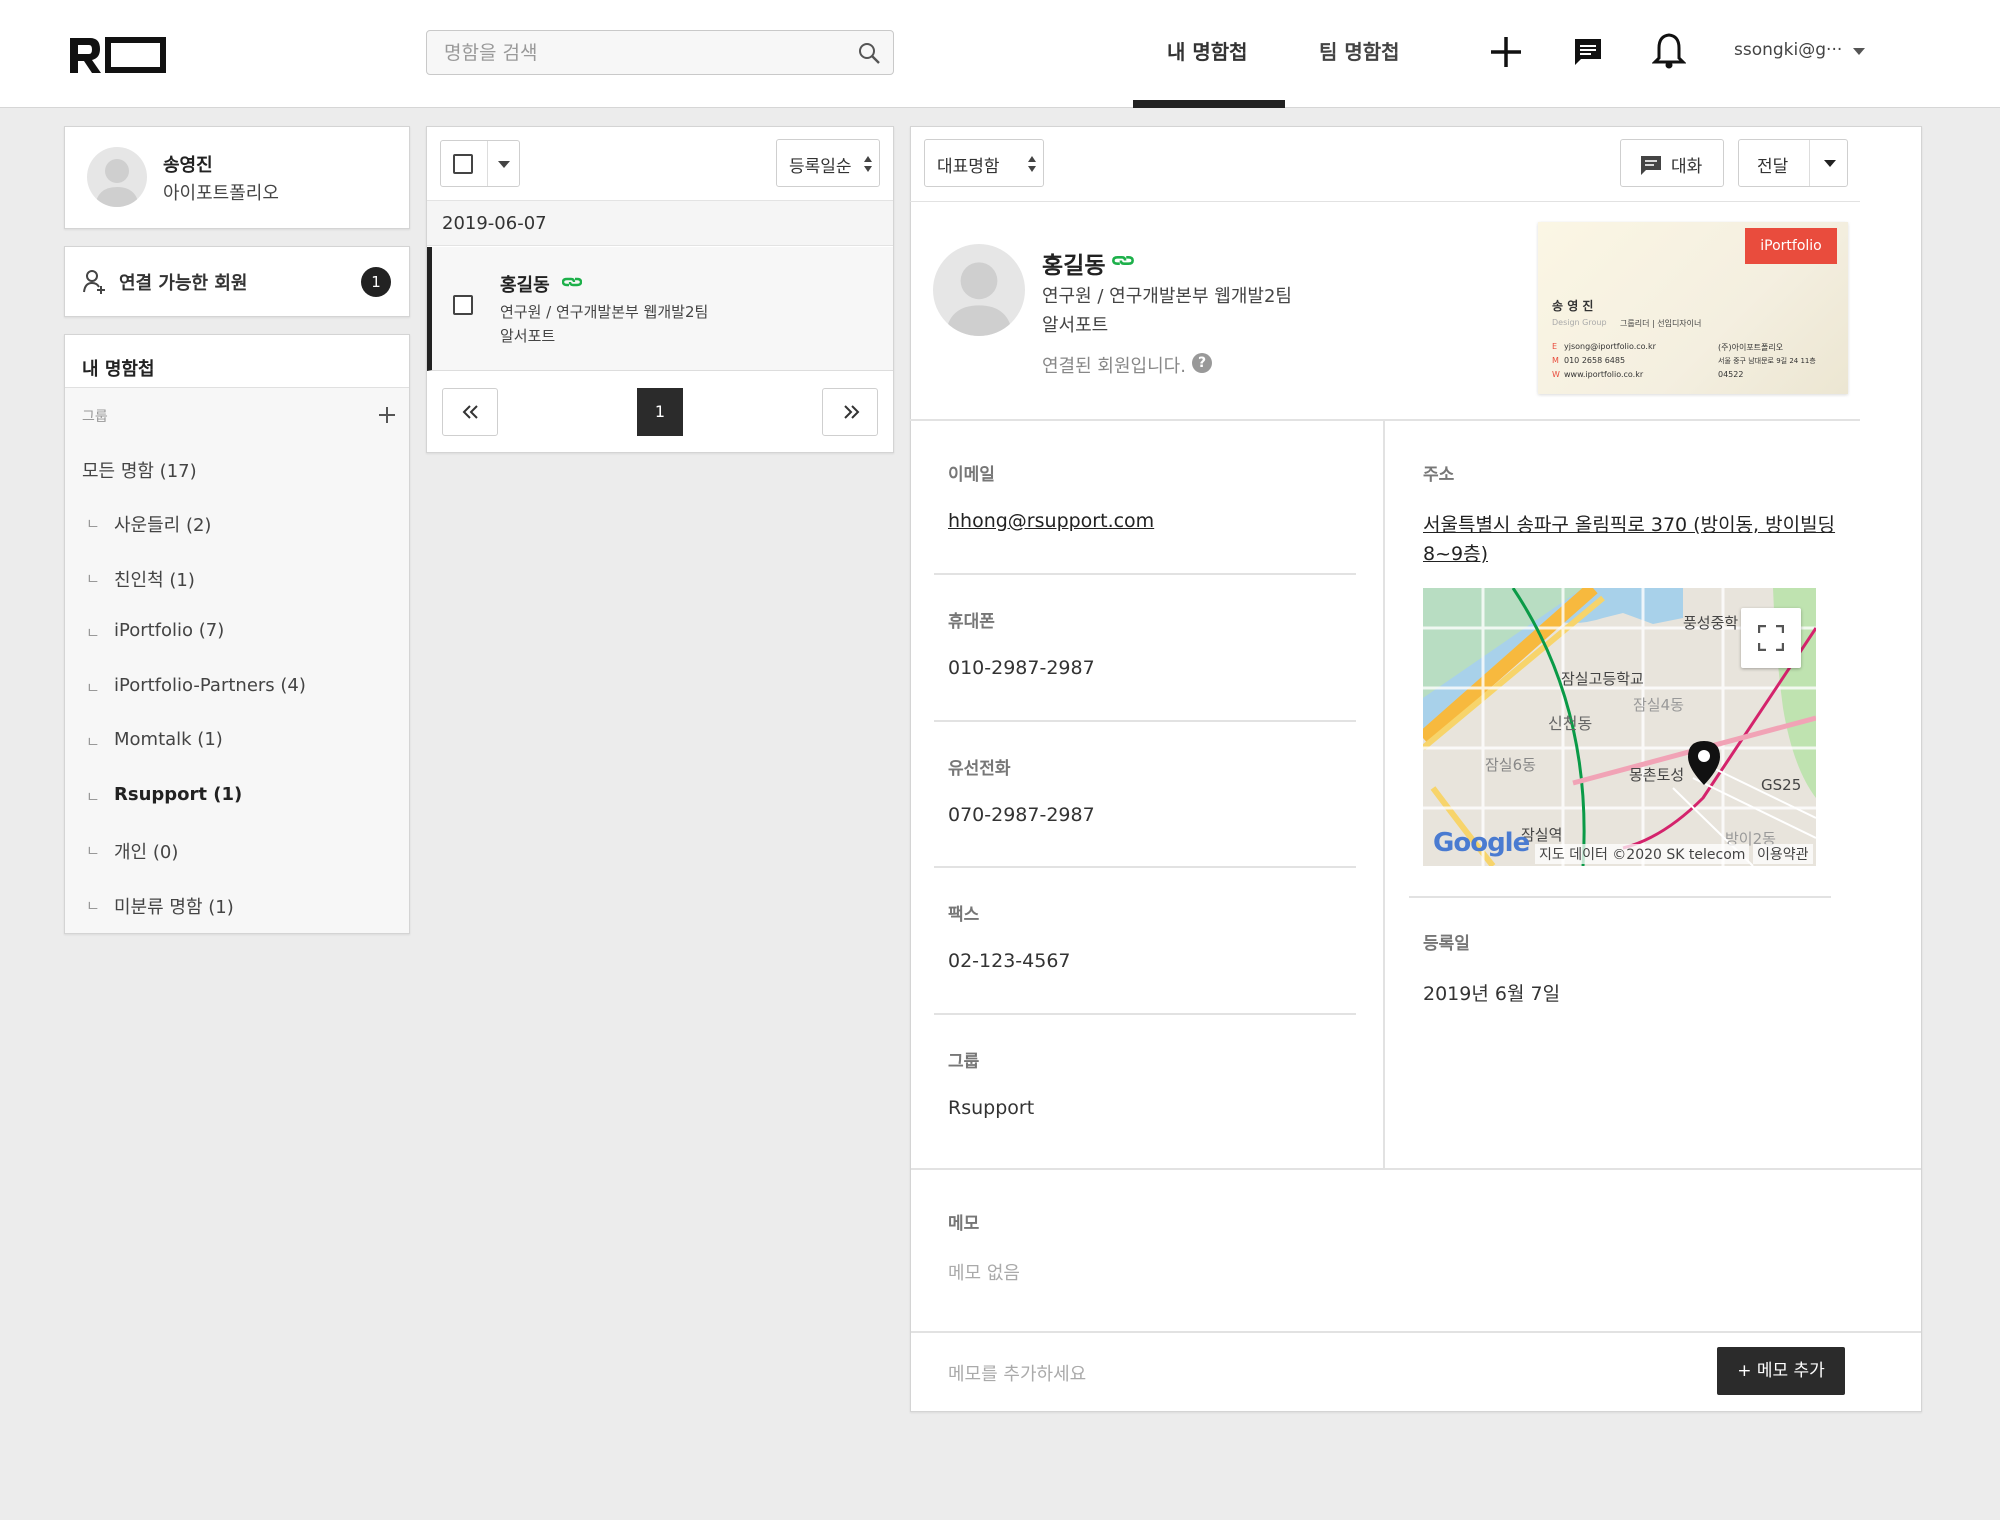 This screenshot has width=2000, height=1520. What do you see at coordinates (1114, 366) in the screenshot?
I see `connected-status: 연결된 회원입니다.` at bounding box center [1114, 366].